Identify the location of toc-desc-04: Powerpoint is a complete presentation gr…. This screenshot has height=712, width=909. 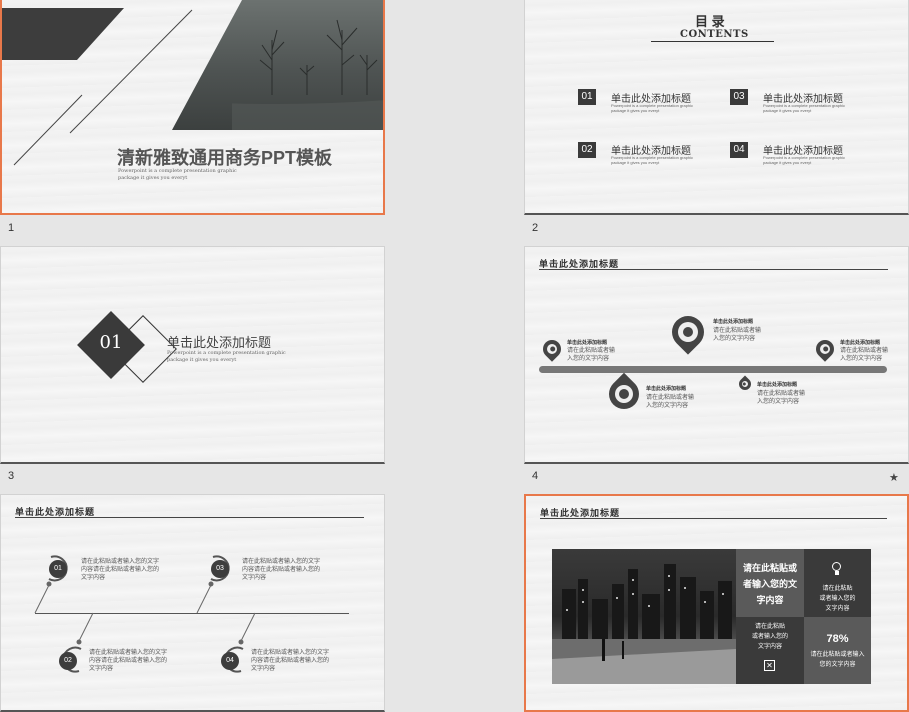
(804, 160).